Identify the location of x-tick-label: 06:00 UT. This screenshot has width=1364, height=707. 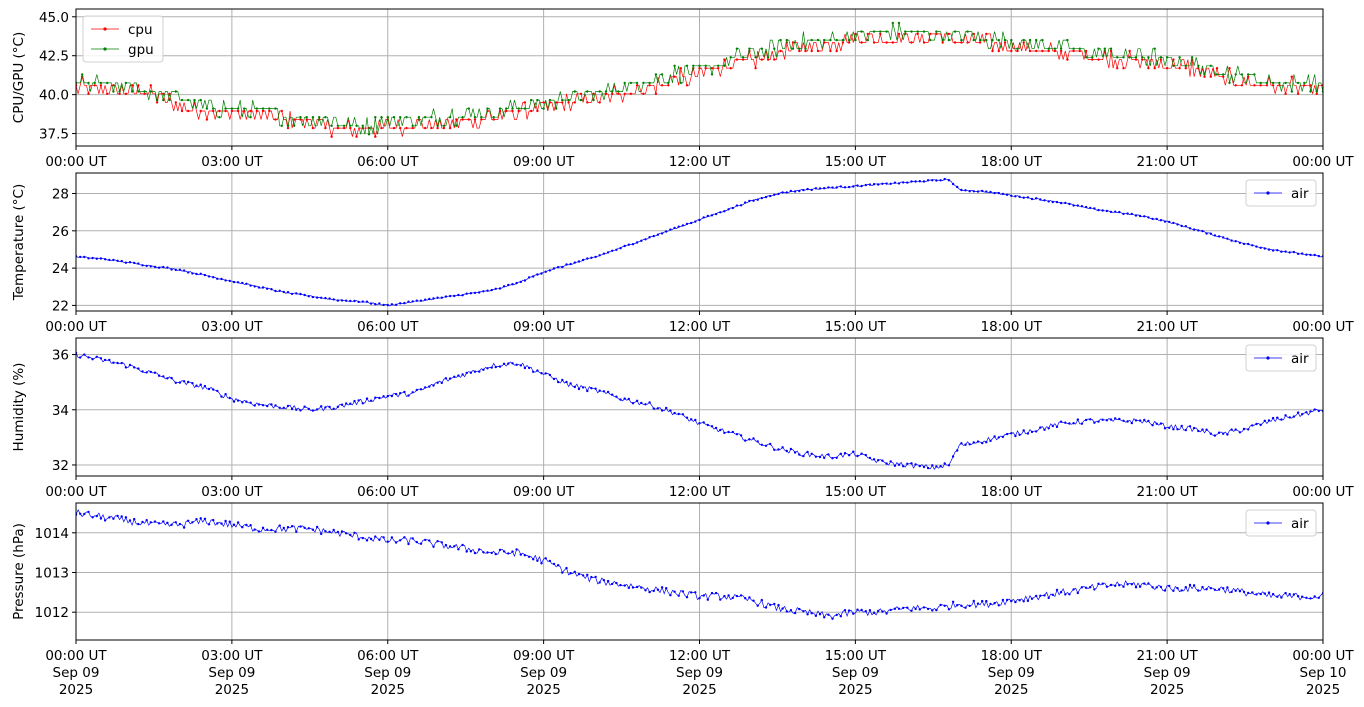
(388, 327).